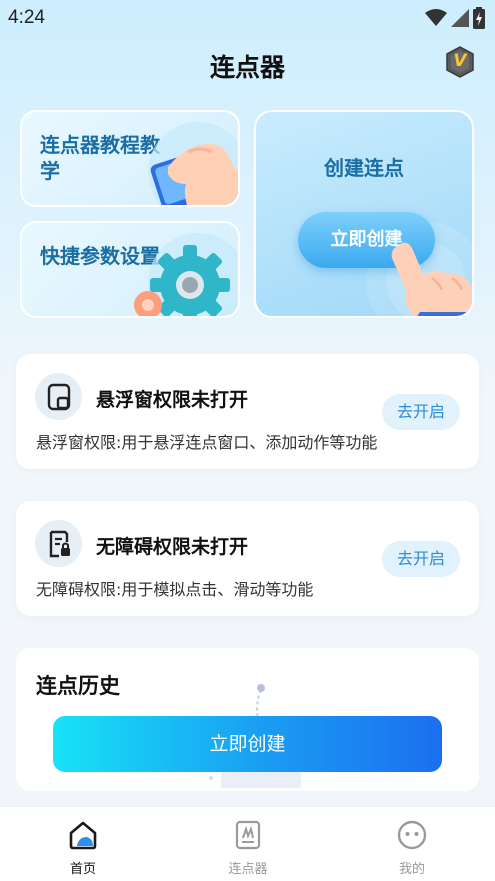 Image resolution: width=495 pixels, height=881 pixels. What do you see at coordinates (412, 835) in the screenshot?
I see `profile-face-icon` at bounding box center [412, 835].